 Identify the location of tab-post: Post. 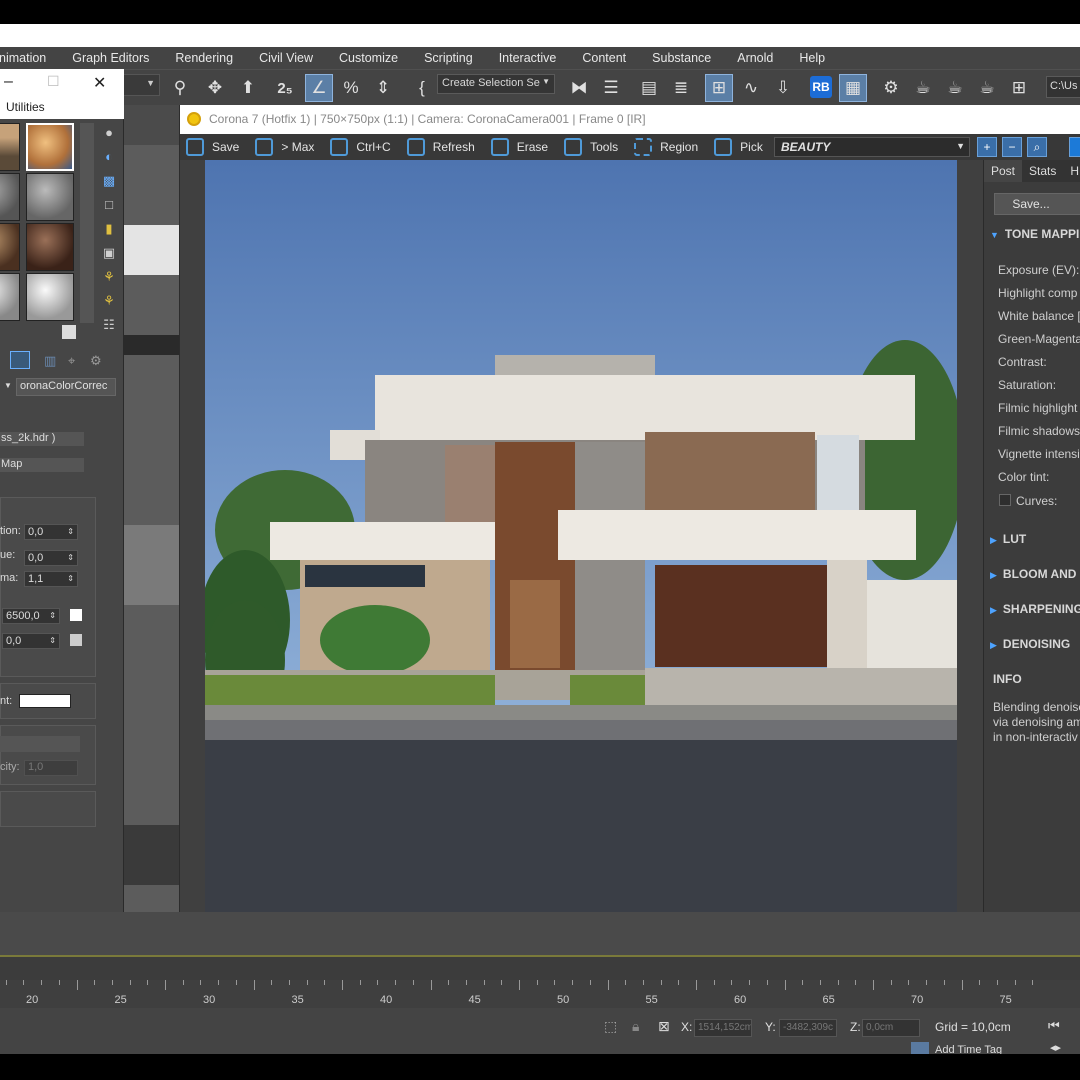
(1003, 171).